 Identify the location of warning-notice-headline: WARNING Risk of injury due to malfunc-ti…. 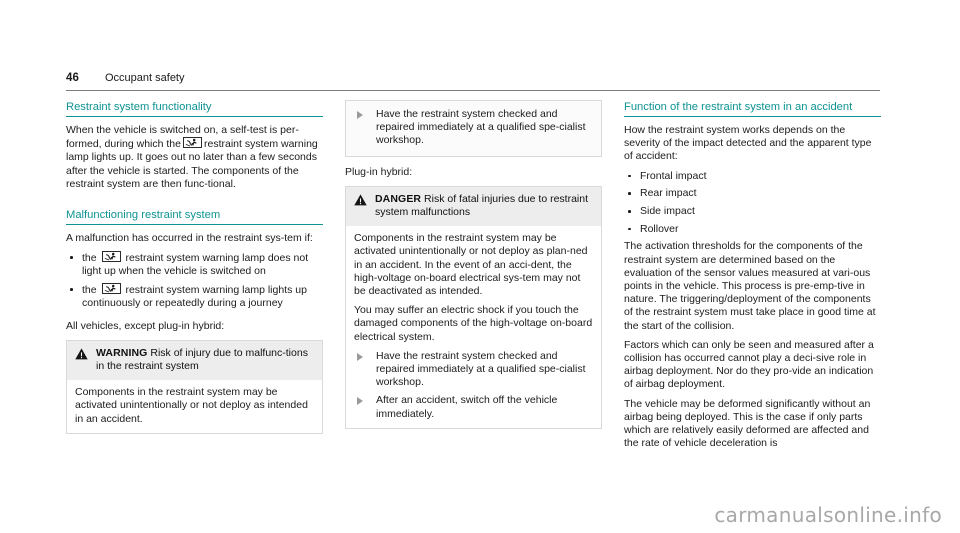
(205, 360).